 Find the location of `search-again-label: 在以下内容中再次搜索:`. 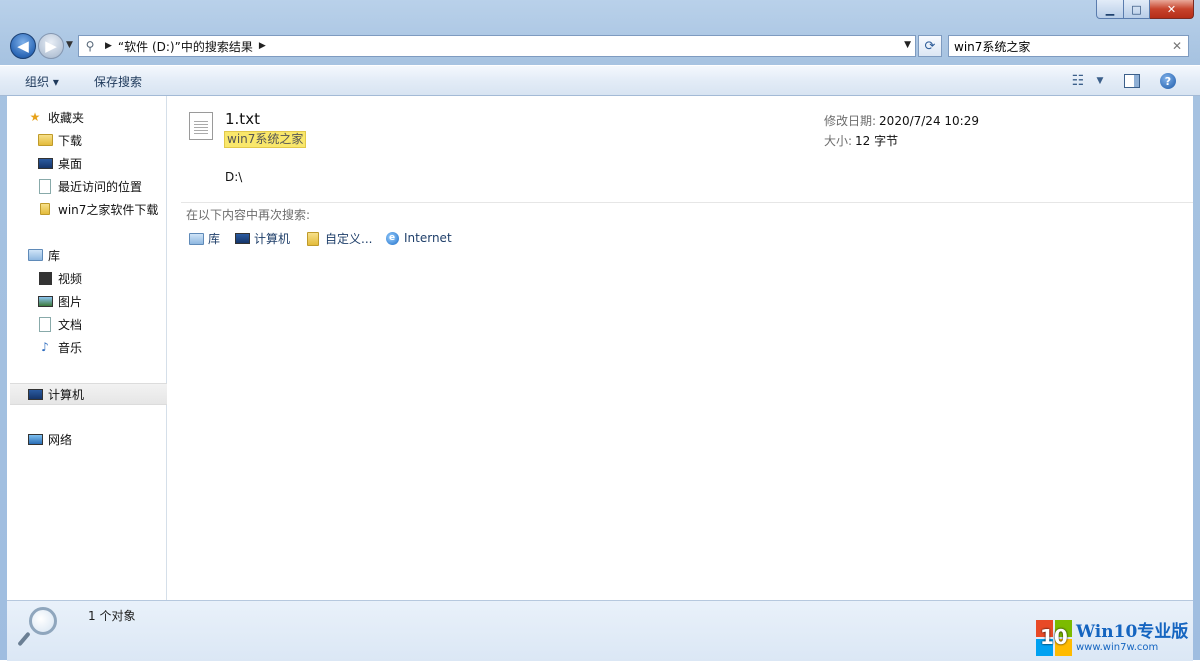

search-again-label: 在以下内容中再次搜索: is located at coordinates (248, 215).